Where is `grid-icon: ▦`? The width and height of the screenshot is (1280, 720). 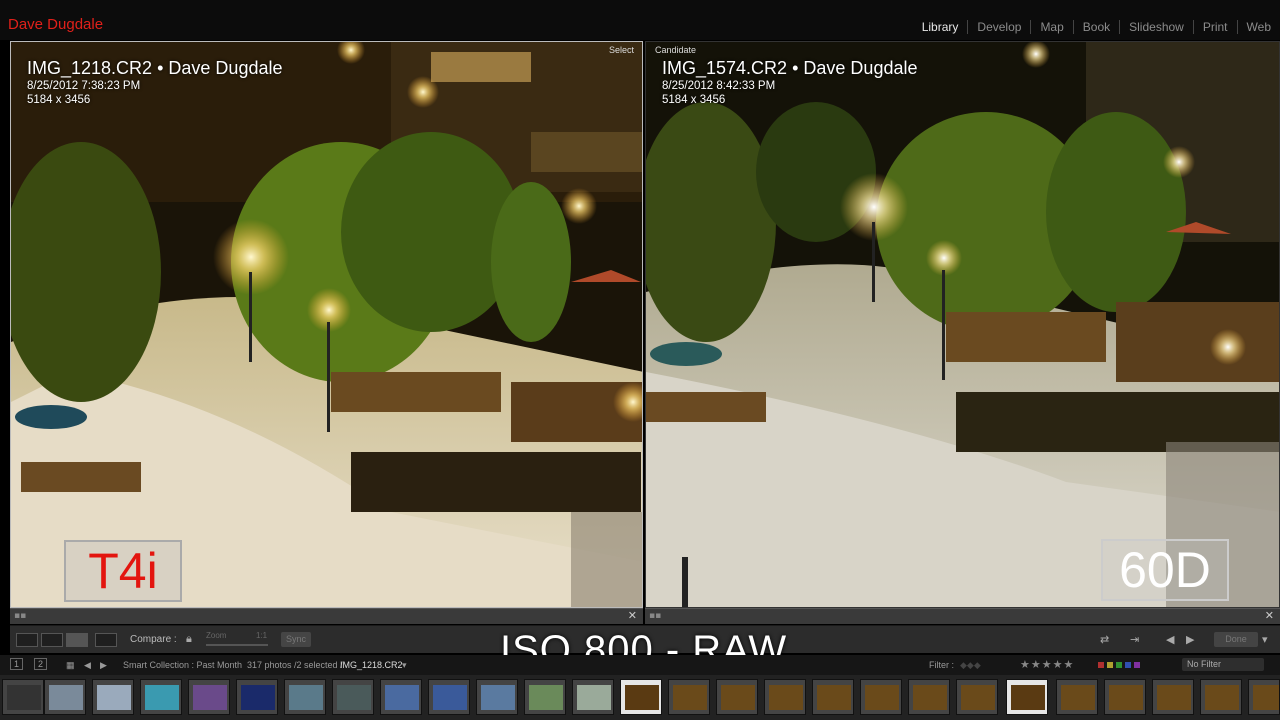 grid-icon: ▦ is located at coordinates (70, 665).